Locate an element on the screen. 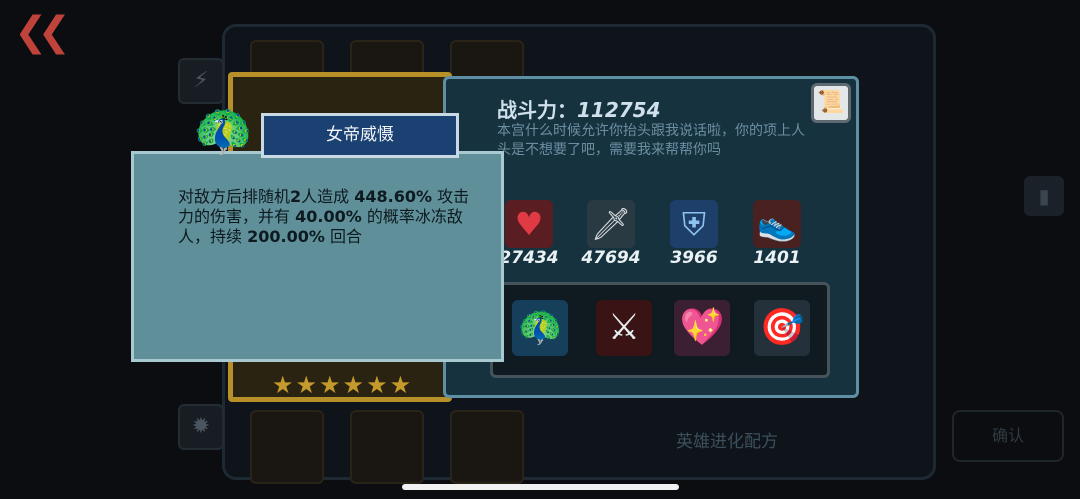 The image size is (1080, 499). stat-hp: ♥ 27434 is located at coordinates (529, 234).